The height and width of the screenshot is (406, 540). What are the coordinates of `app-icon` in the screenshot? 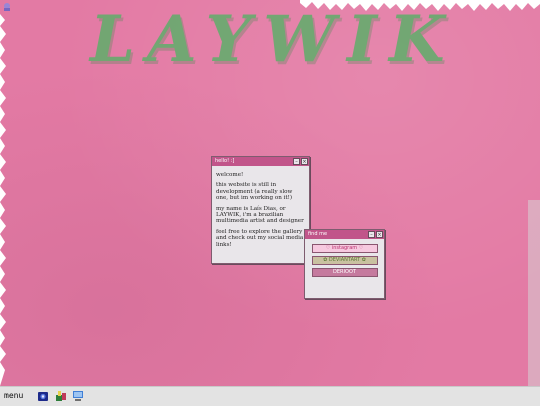 It's located at (7, 7).